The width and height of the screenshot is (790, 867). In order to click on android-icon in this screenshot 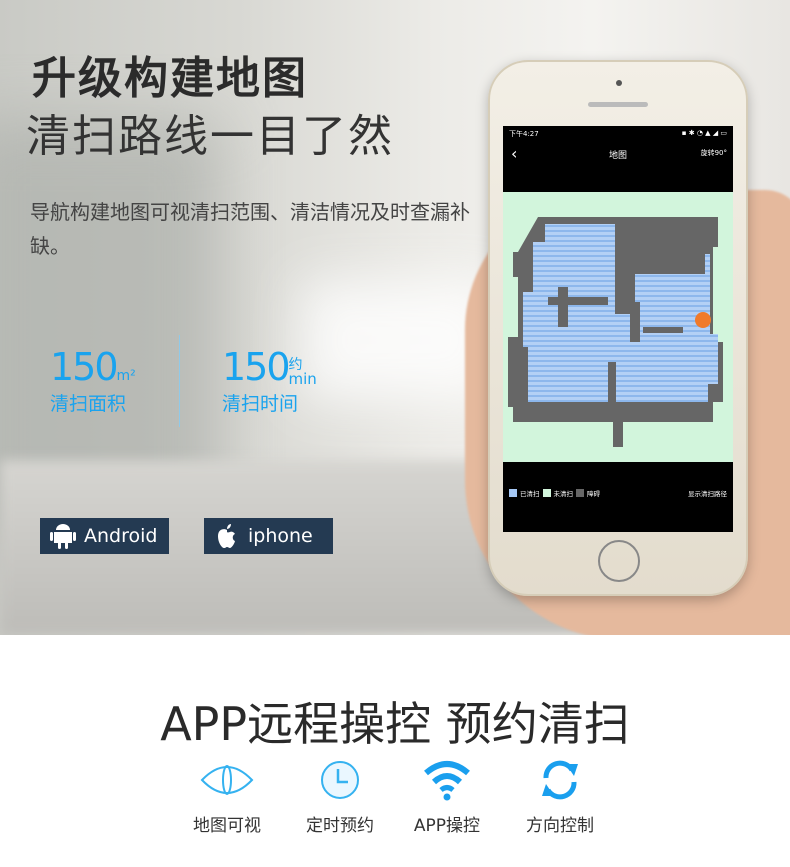, I will do `click(63, 536)`.